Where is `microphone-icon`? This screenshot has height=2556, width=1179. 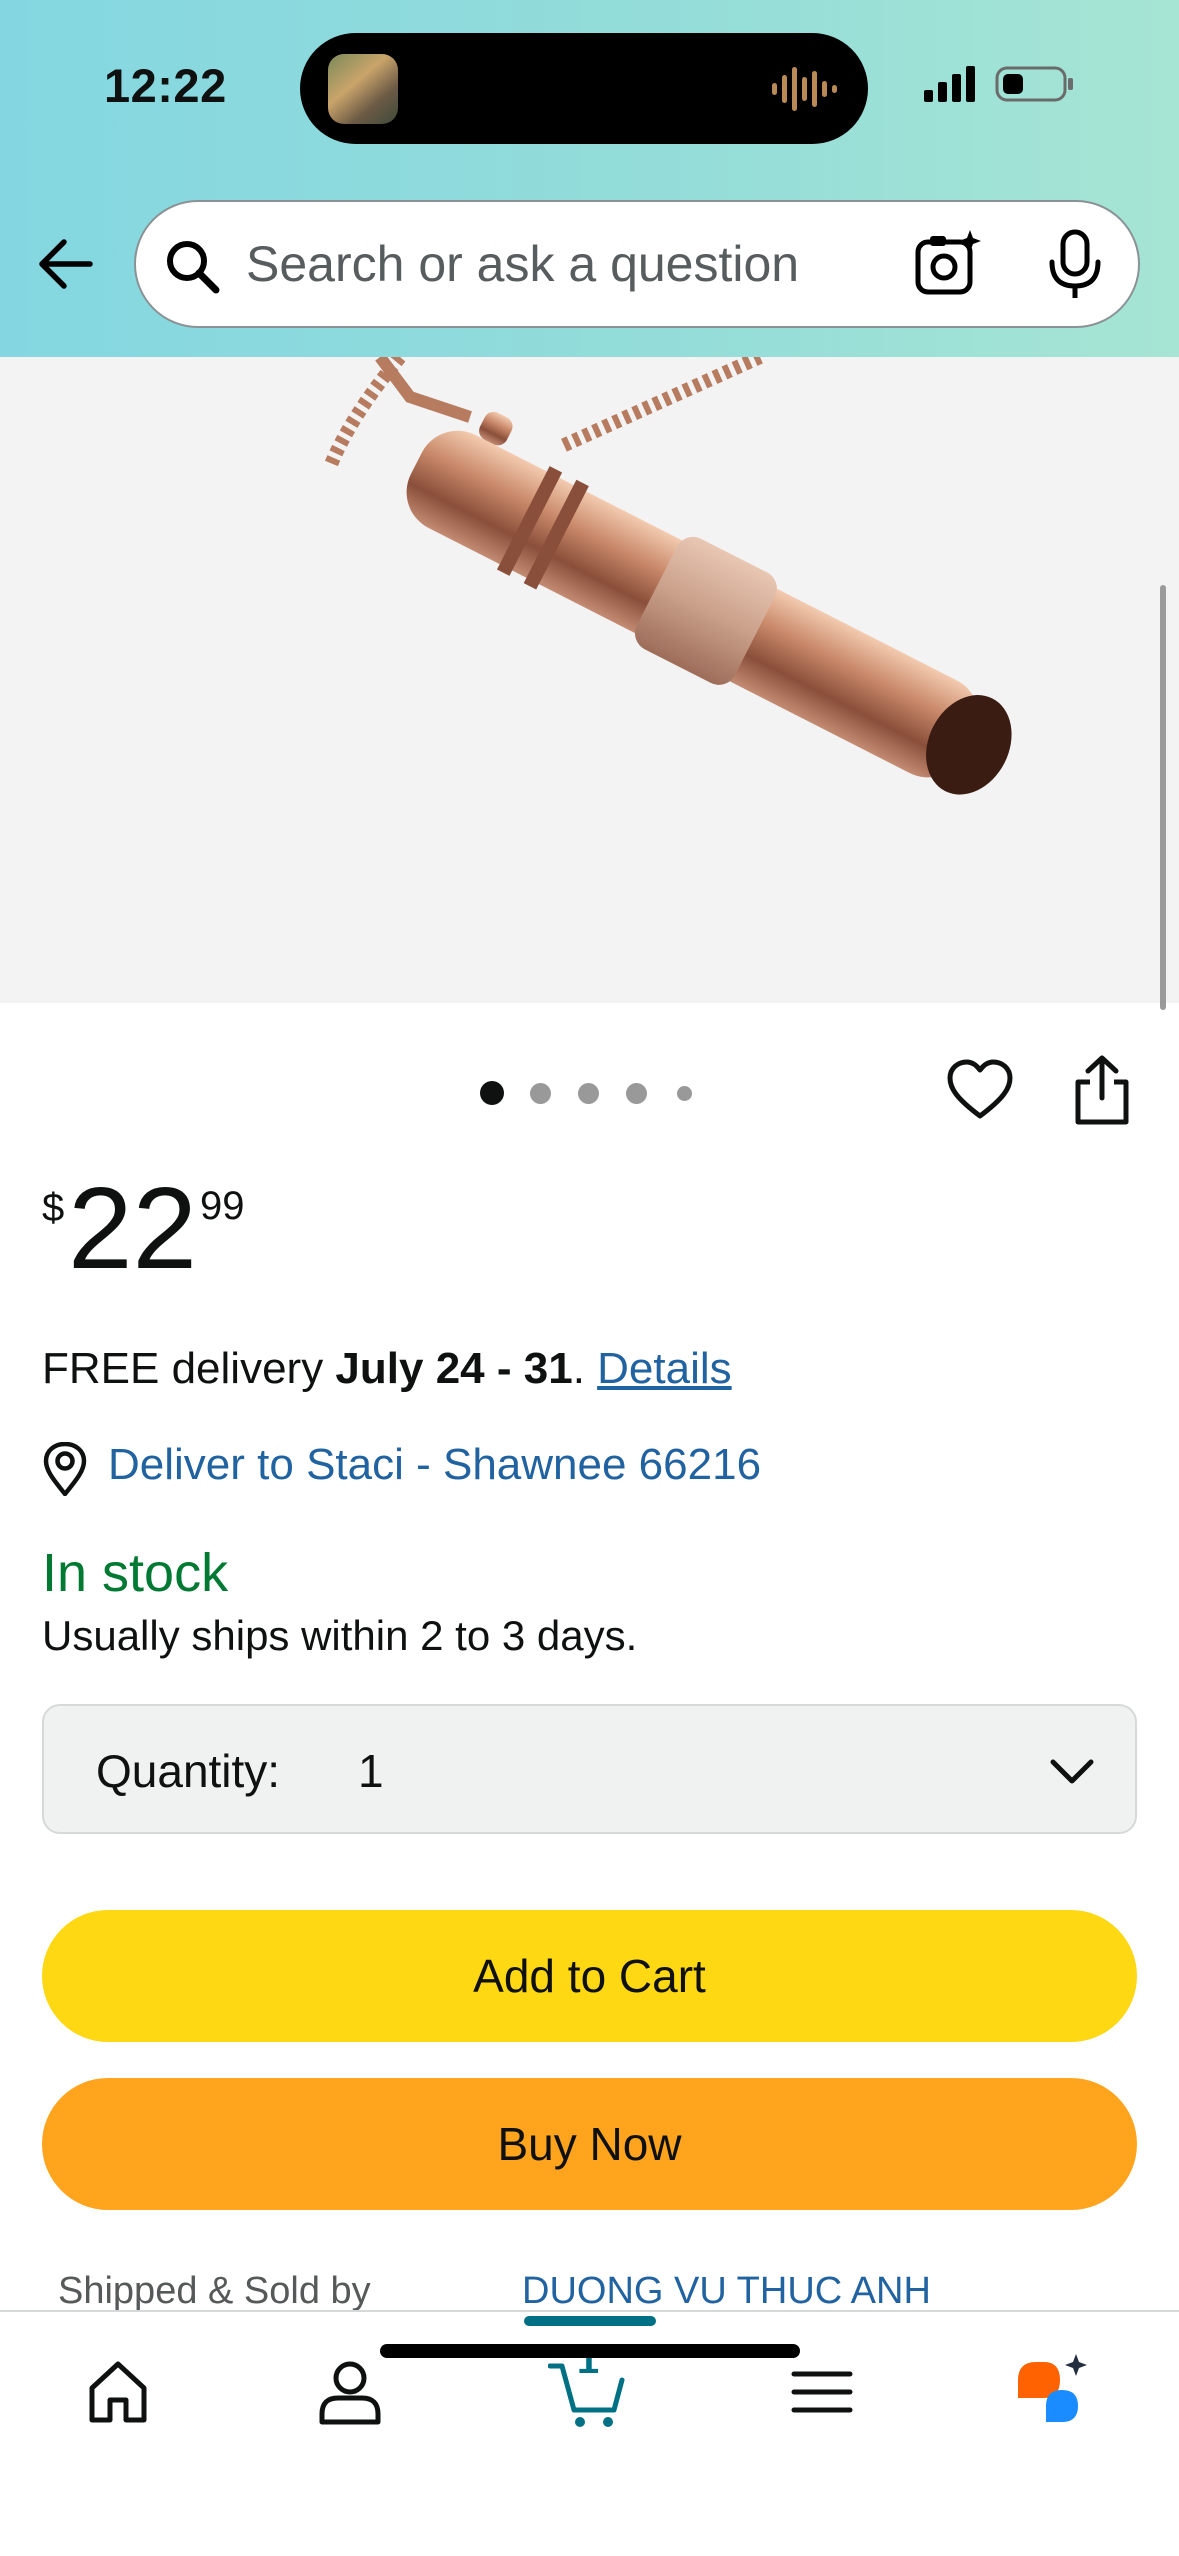 microphone-icon is located at coordinates (1075, 264).